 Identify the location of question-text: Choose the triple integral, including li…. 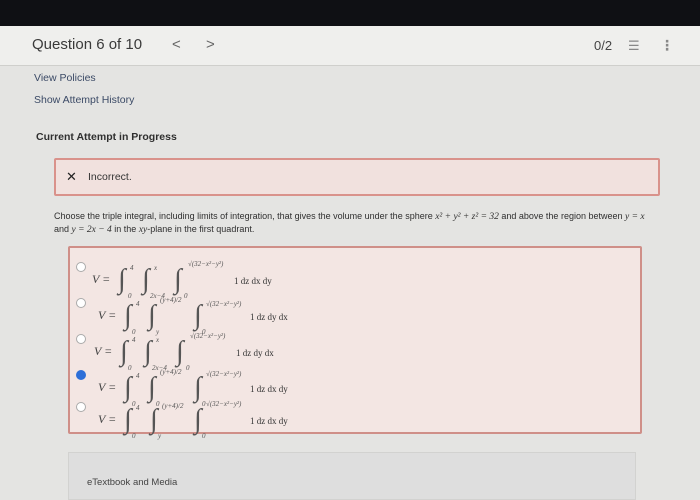
(349, 223).